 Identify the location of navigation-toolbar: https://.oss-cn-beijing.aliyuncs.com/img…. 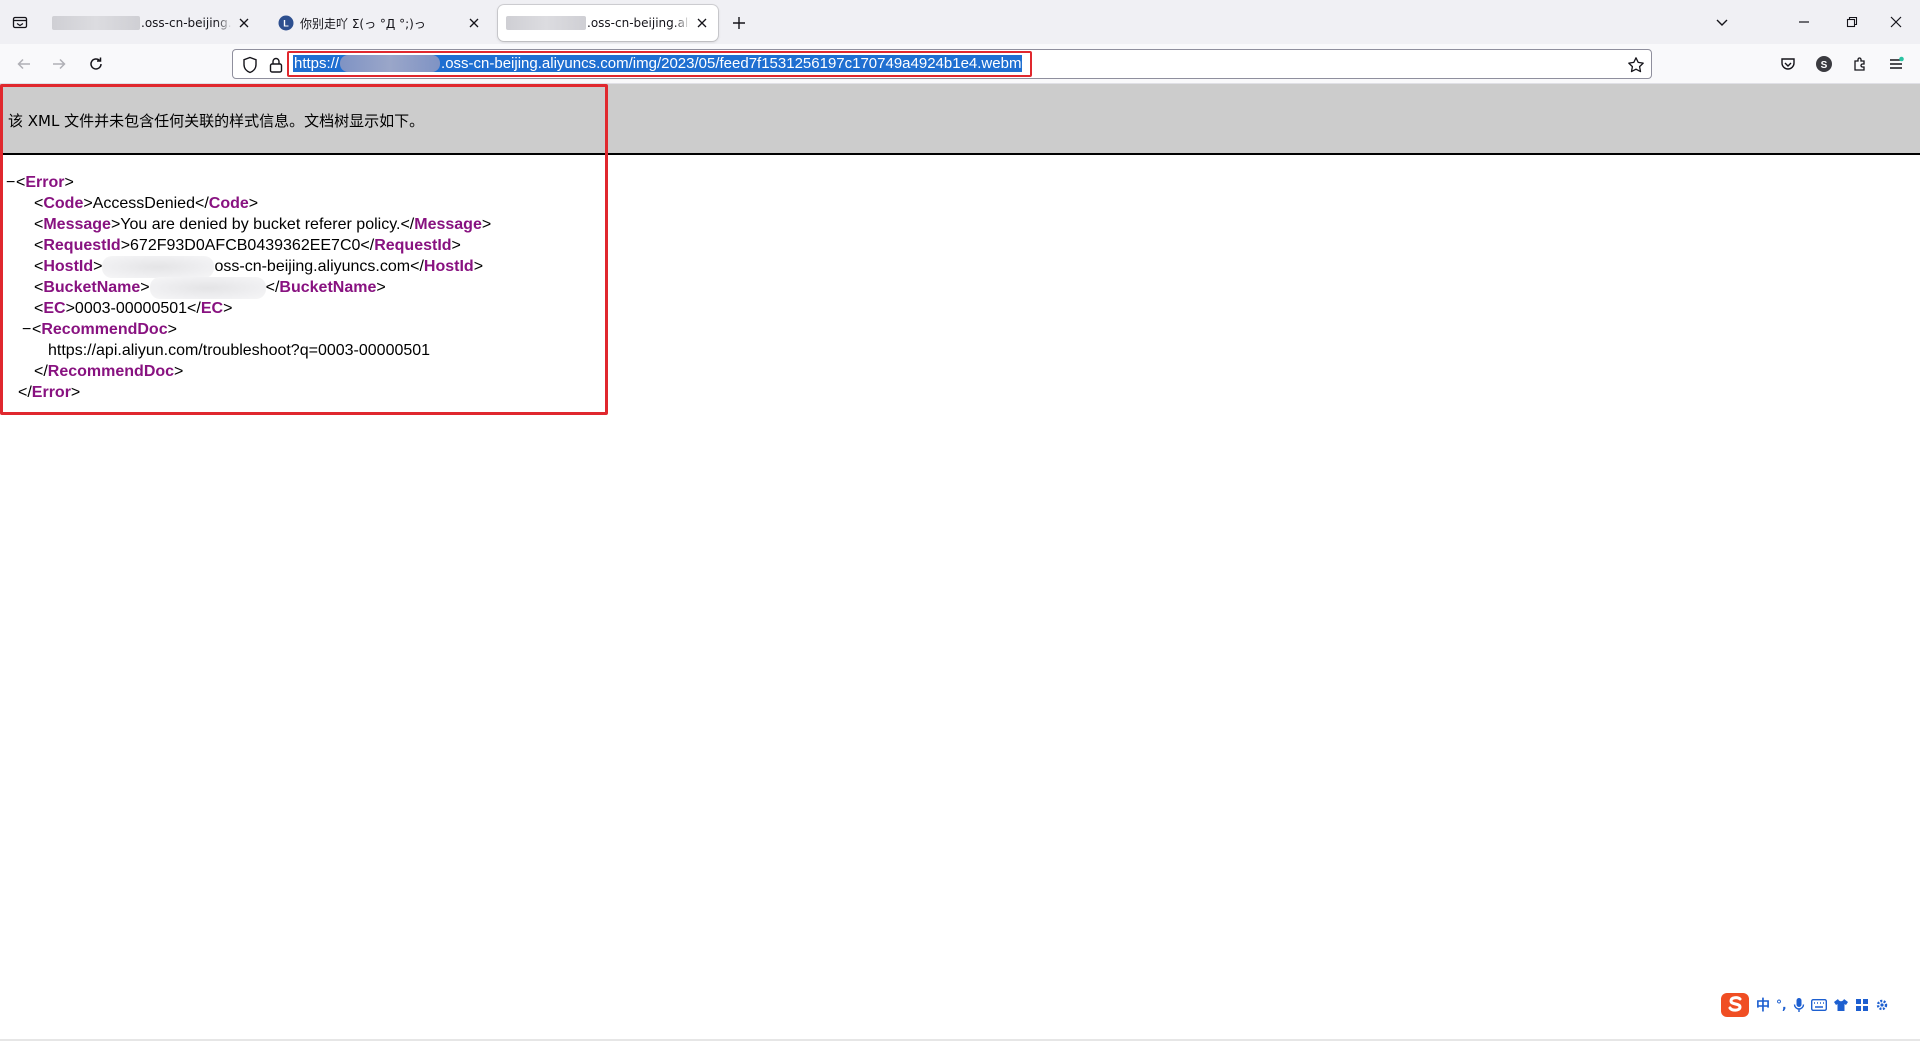
(960, 64).